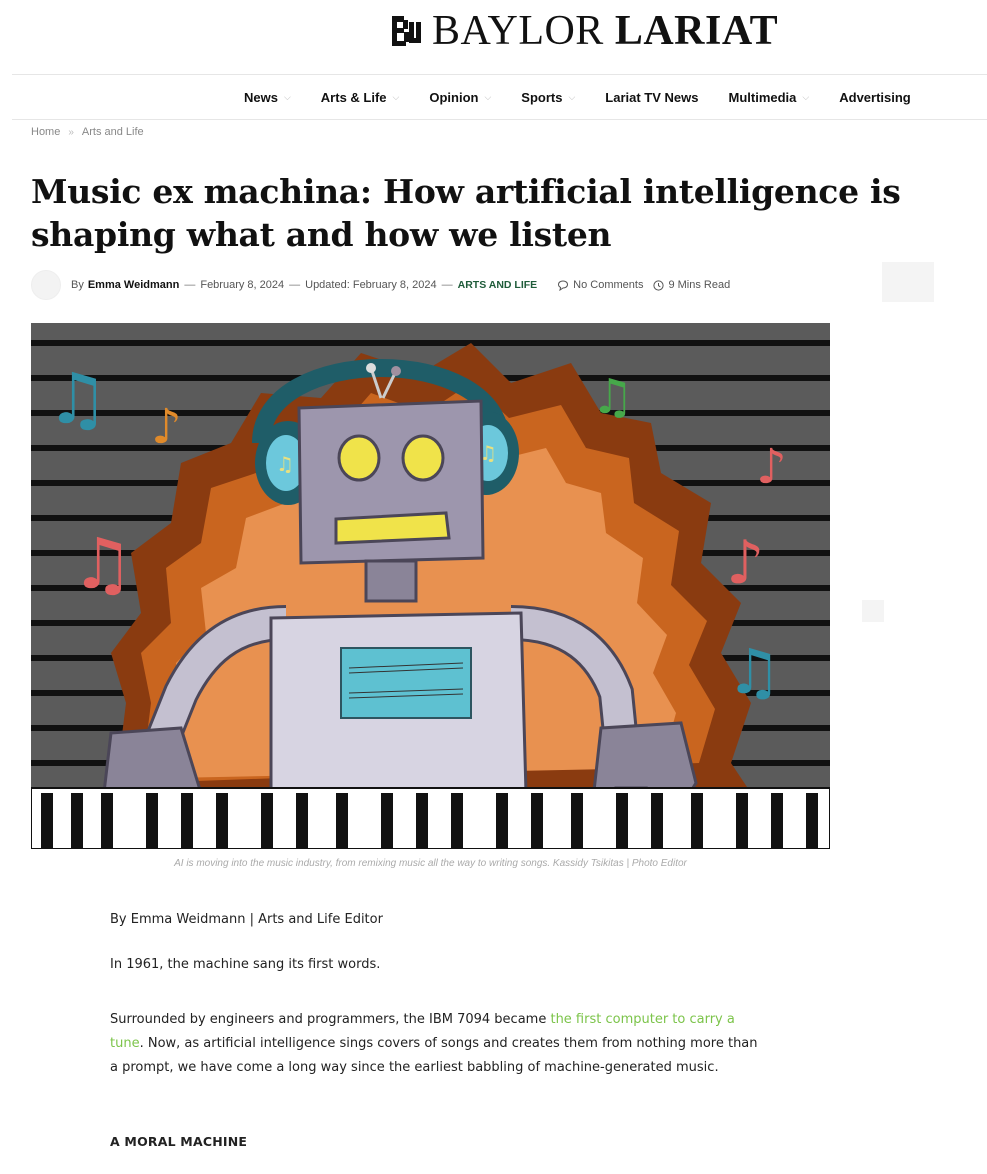  What do you see at coordinates (391, 581) in the screenshot?
I see `robot-neck` at bounding box center [391, 581].